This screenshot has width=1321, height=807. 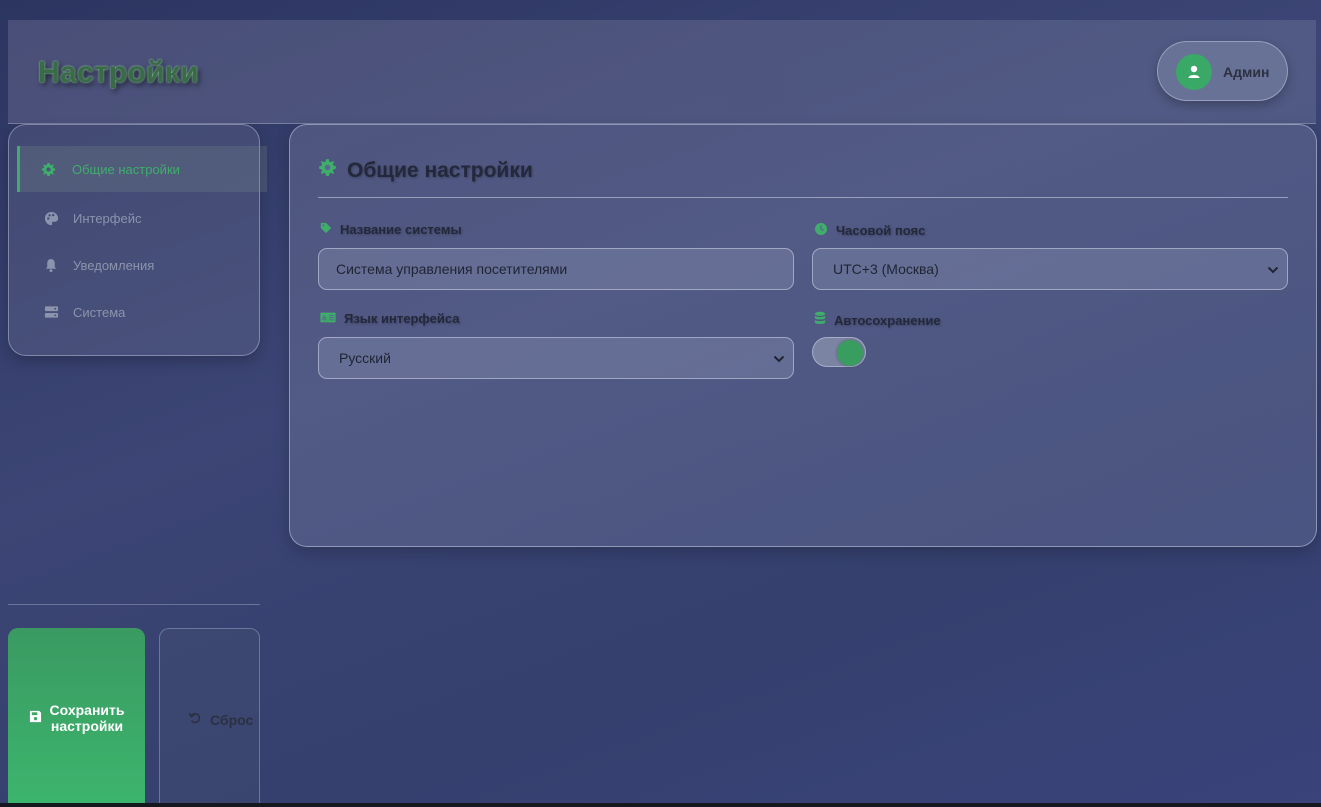 What do you see at coordinates (660, 805) in the screenshot?
I see `bottom-edge` at bounding box center [660, 805].